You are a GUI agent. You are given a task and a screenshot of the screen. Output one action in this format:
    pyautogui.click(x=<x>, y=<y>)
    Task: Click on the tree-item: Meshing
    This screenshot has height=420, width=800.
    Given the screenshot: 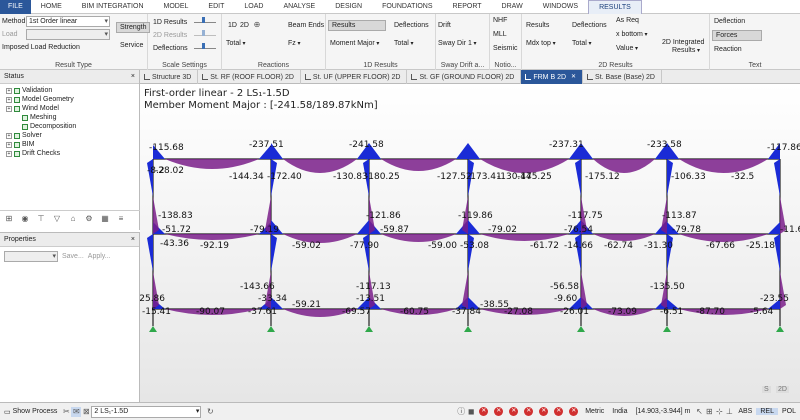 What is the action you would take?
    pyautogui.click(x=69, y=117)
    